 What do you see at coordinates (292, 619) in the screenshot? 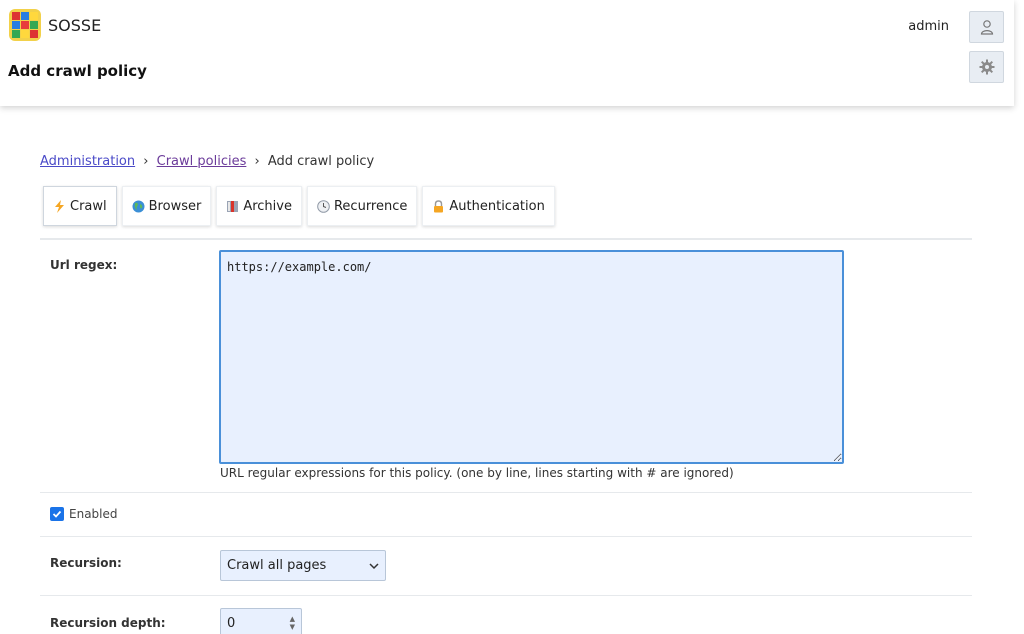
I see `spin-up-icon: ▲` at bounding box center [292, 619].